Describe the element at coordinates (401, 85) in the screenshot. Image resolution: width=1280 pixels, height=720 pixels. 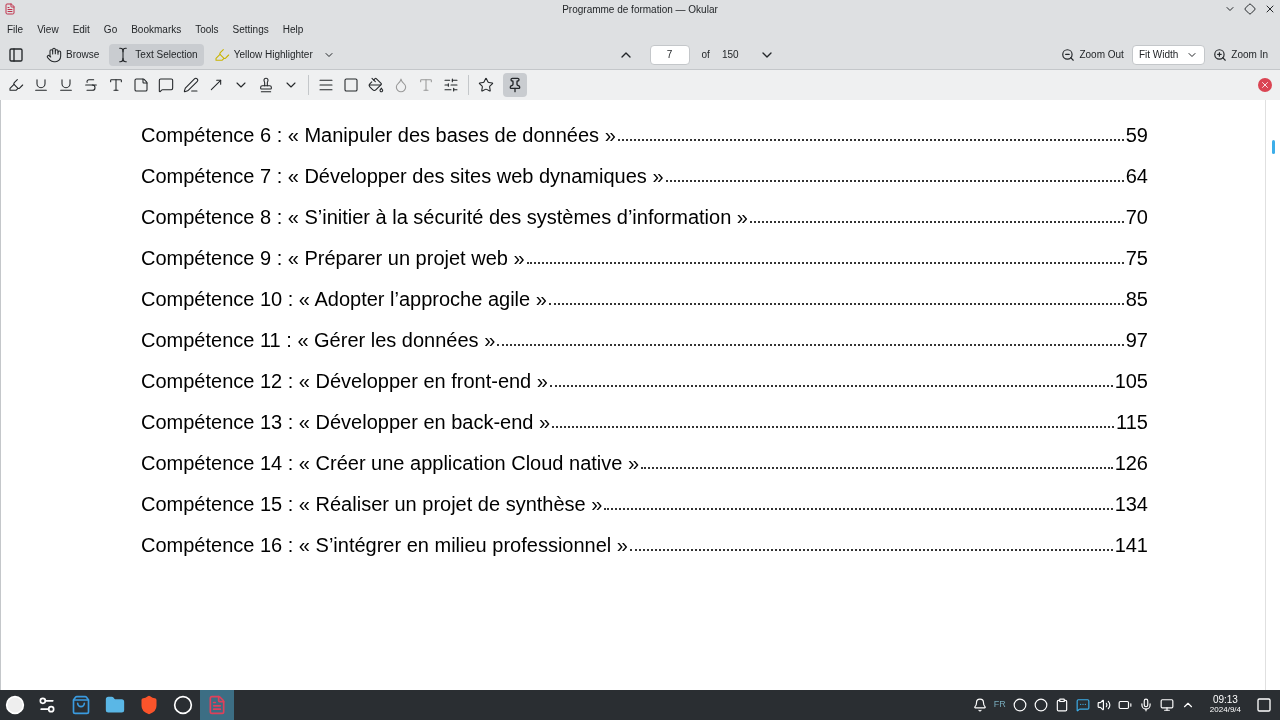
I see `opacity-icon` at that location.